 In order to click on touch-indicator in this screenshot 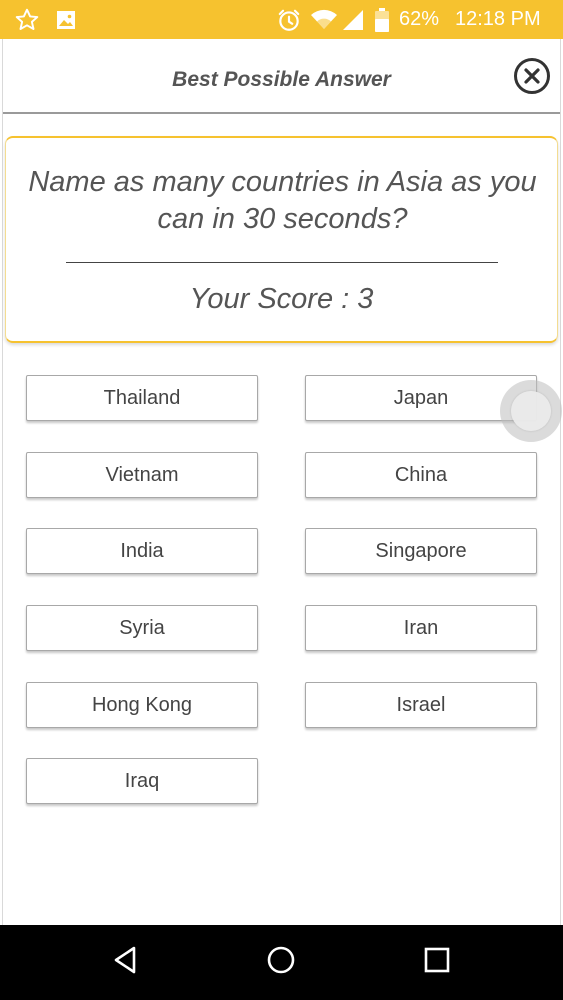, I will do `click(531, 411)`.